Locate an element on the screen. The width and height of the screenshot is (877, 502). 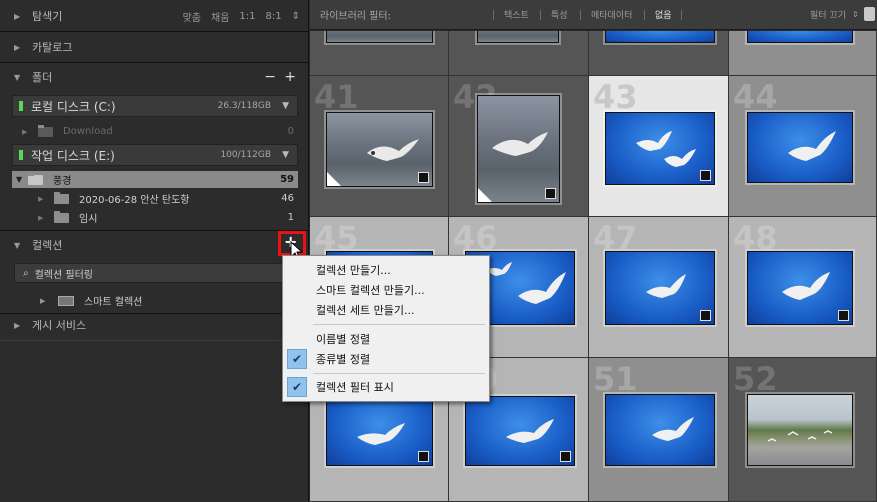
tab-none: 없음 is located at coordinates (663, 14).